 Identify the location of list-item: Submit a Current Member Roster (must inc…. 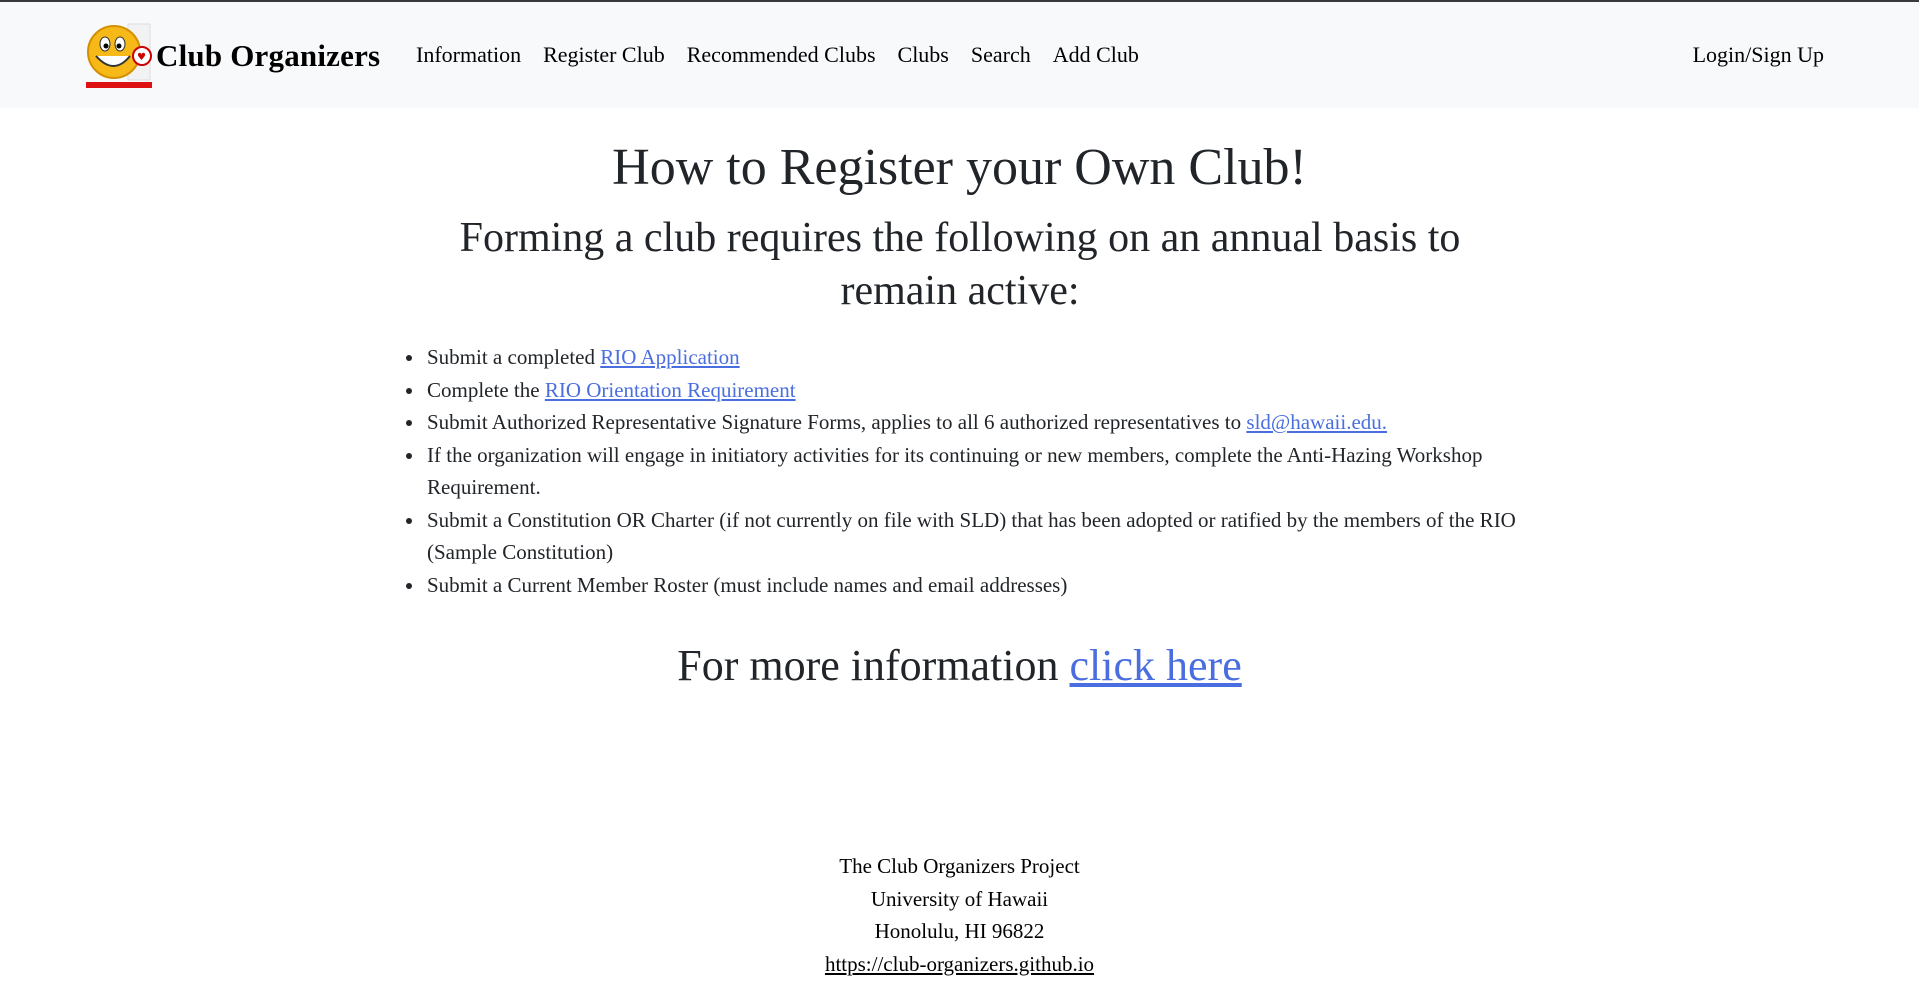
(985, 585).